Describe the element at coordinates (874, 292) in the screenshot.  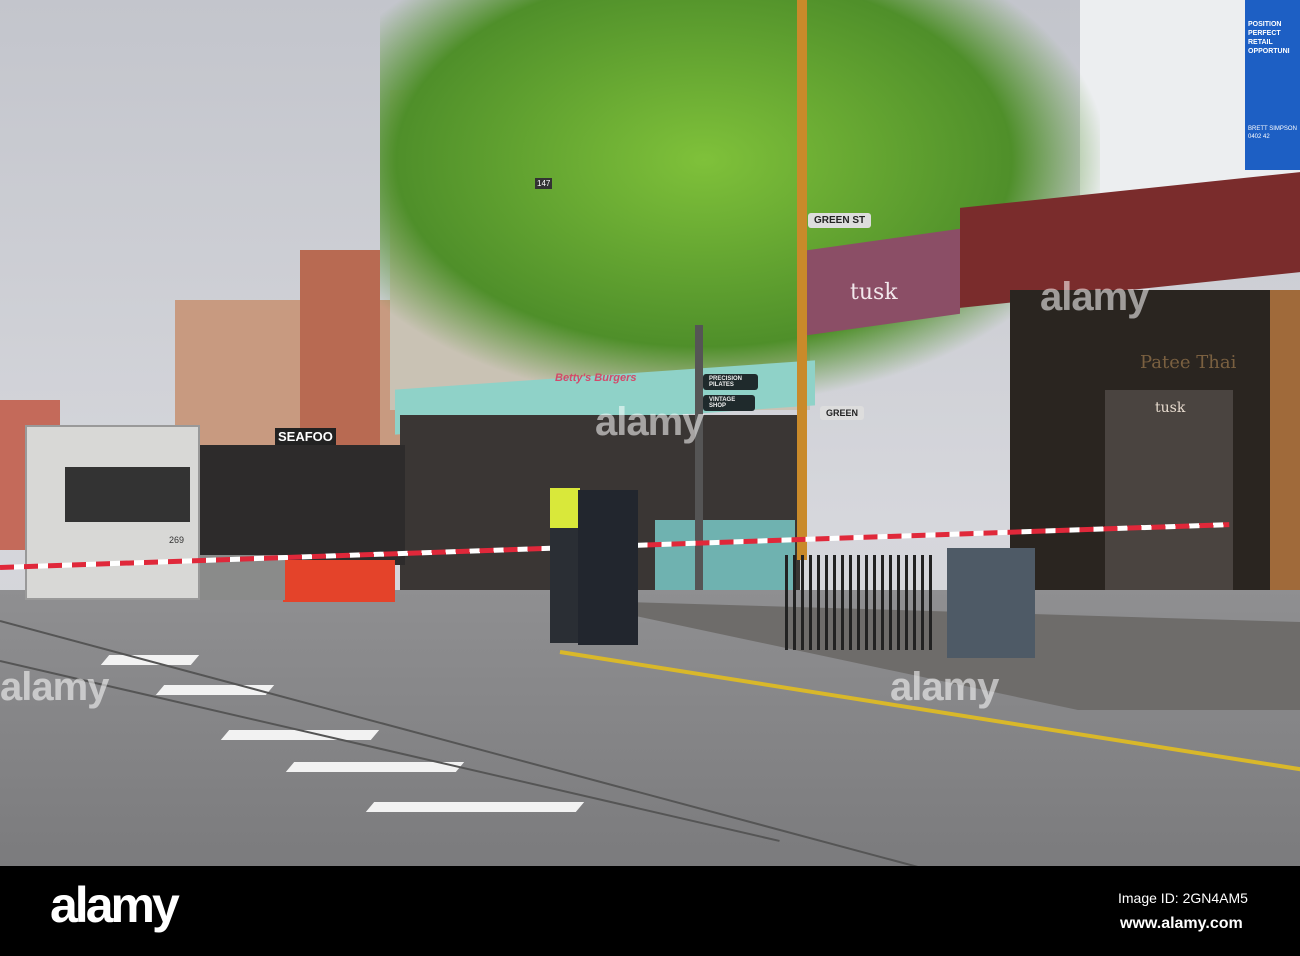
I see `tusk-sign: tusk` at that location.